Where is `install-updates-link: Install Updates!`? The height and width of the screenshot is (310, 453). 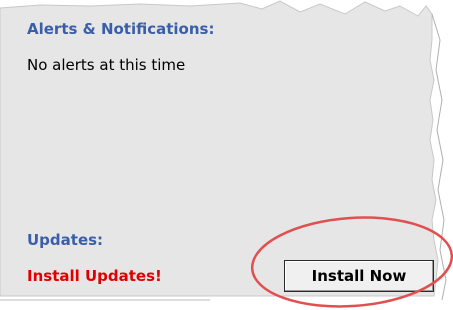
install-updates-link: Install Updates! is located at coordinates (94, 276).